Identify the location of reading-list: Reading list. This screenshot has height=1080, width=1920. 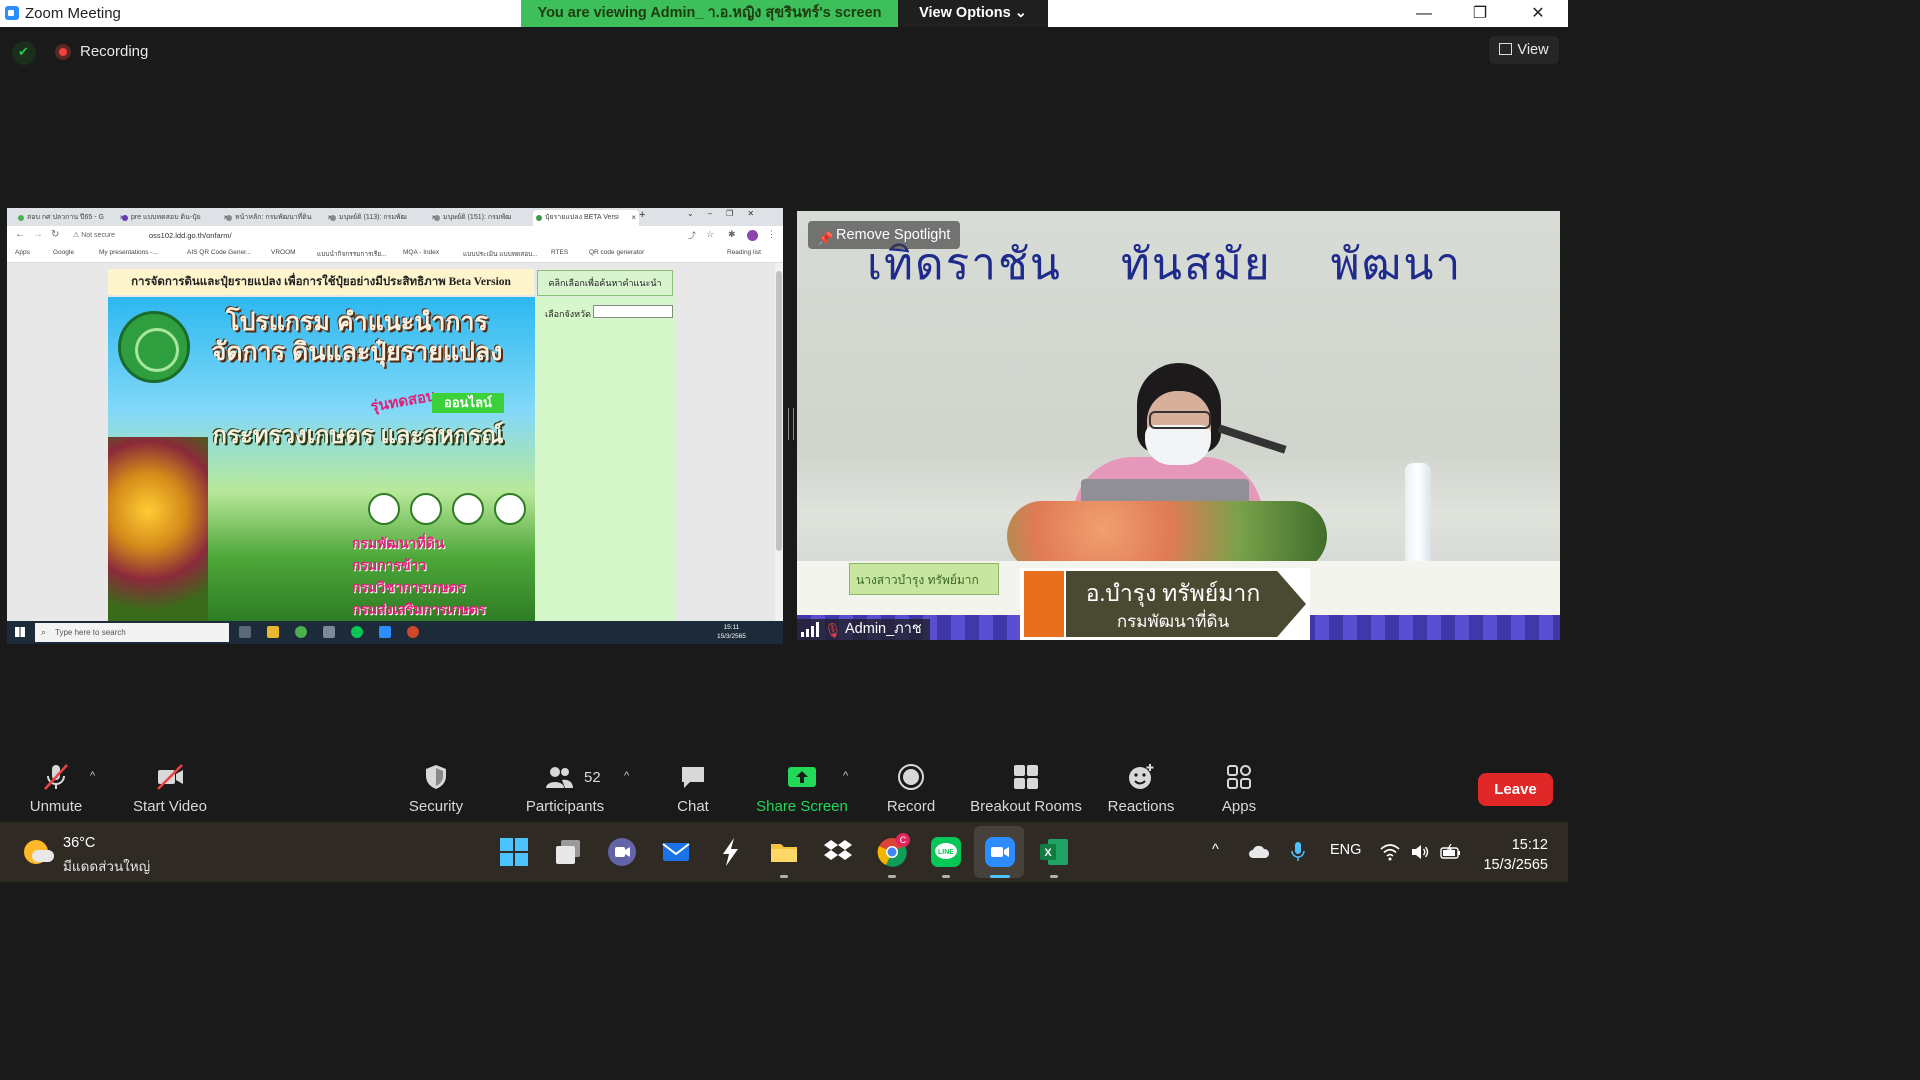
(744, 252).